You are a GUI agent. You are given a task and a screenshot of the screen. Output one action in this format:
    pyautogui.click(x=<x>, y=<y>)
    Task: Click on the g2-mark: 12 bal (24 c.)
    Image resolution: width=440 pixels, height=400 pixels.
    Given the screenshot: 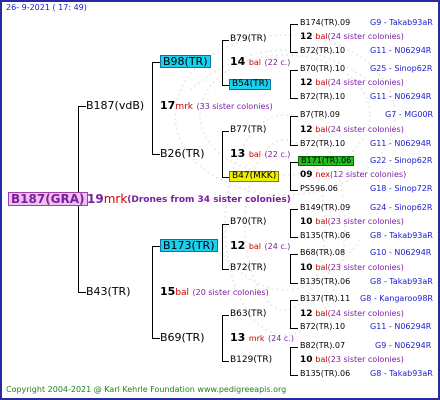 What is the action you would take?
    pyautogui.click(x=260, y=245)
    